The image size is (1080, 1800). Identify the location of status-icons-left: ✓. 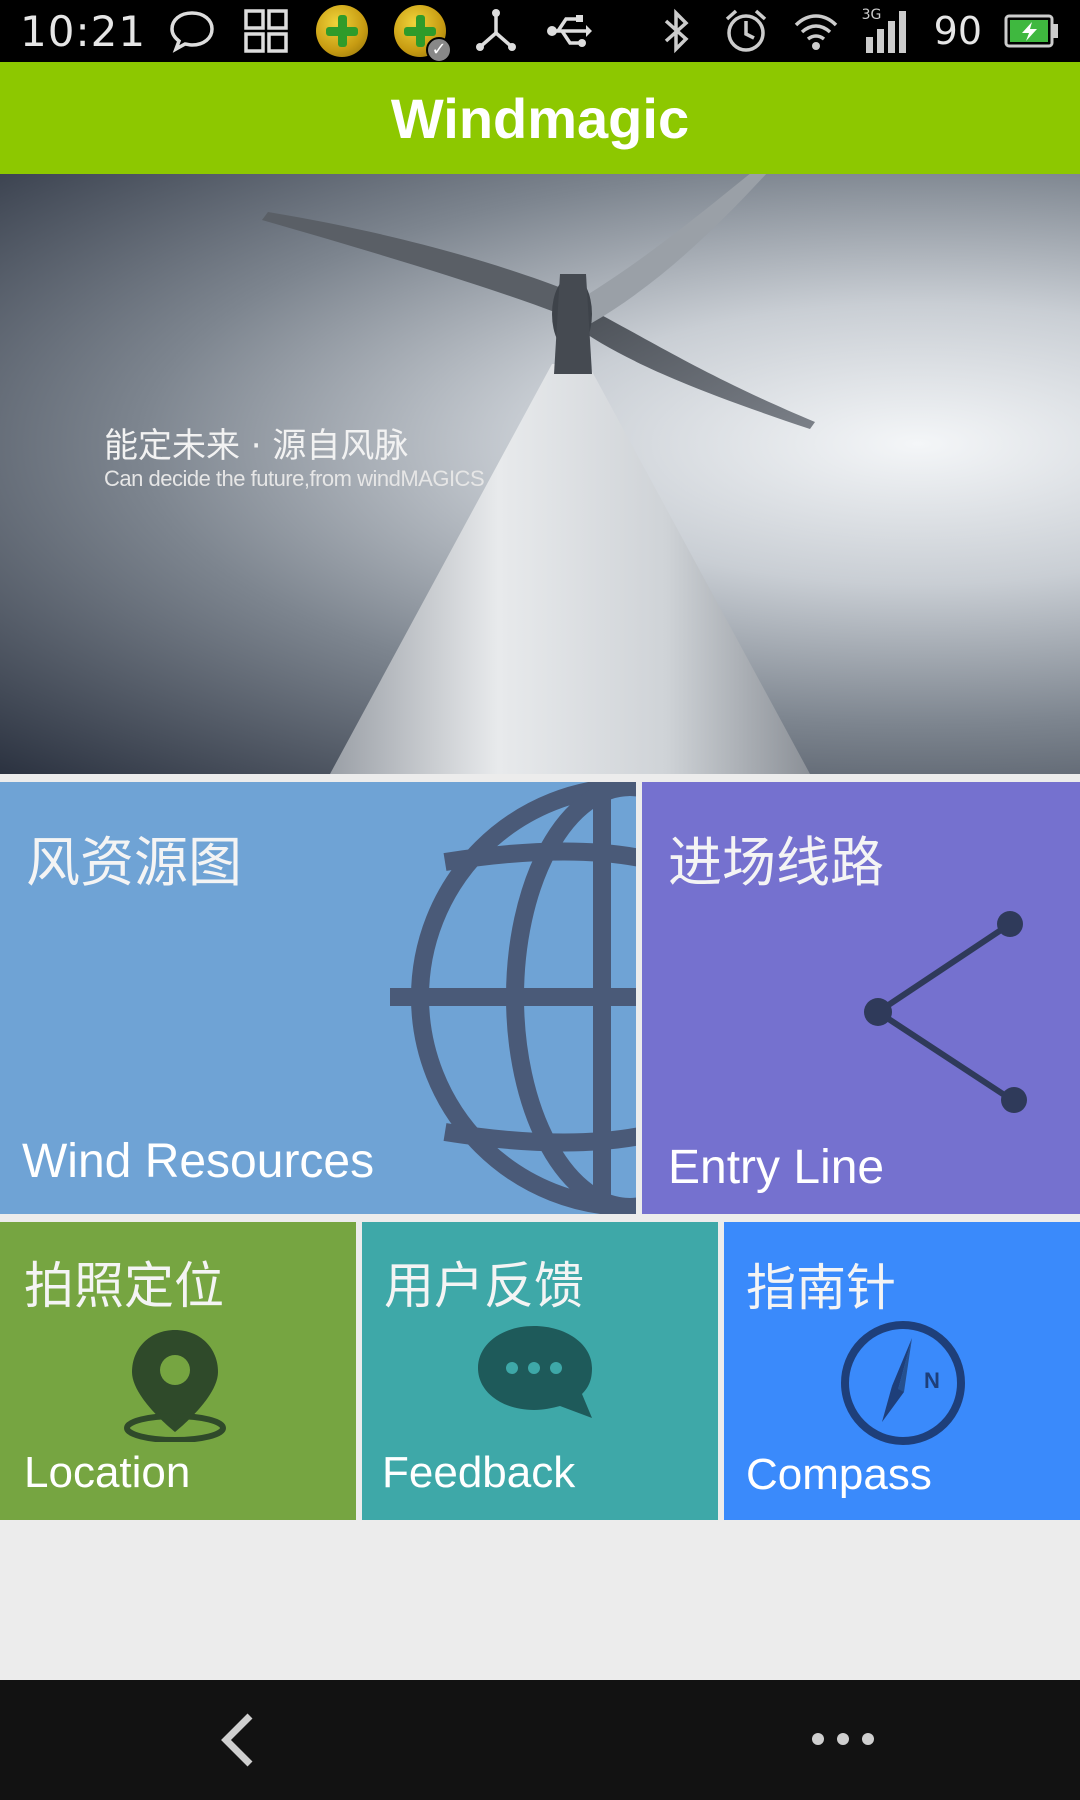
(381, 34).